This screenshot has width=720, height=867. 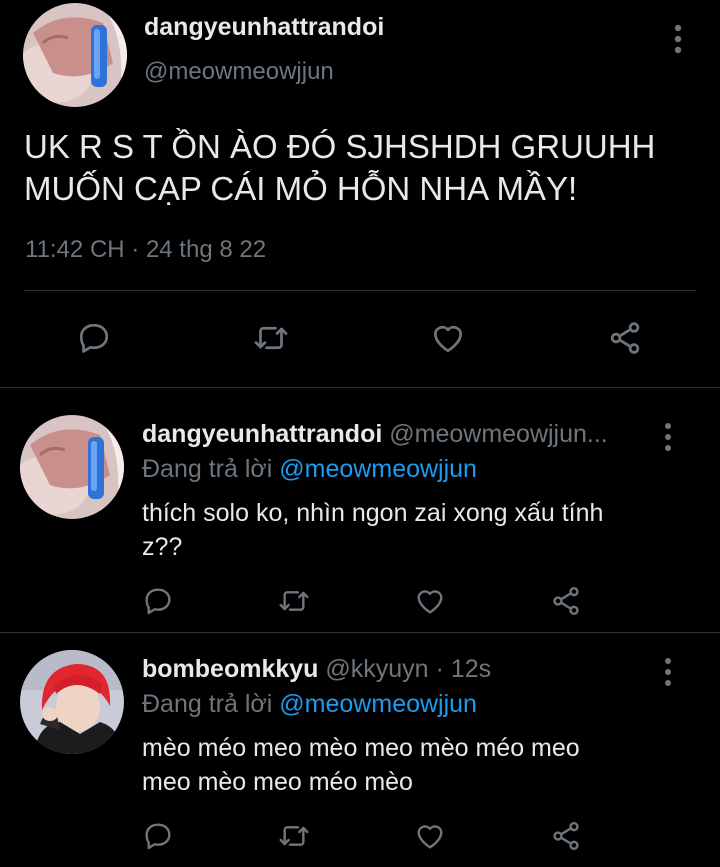 I want to click on display-name: bombeomkkyu, so click(x=230, y=669).